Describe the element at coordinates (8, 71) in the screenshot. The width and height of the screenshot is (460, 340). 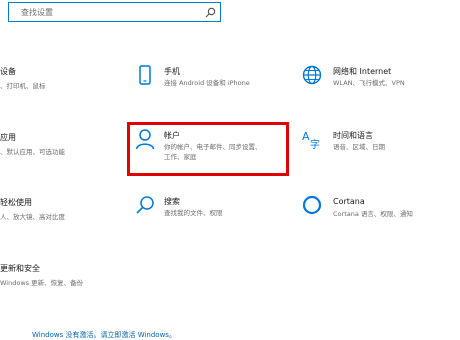
I see `tile-devices-title: 设备` at that location.